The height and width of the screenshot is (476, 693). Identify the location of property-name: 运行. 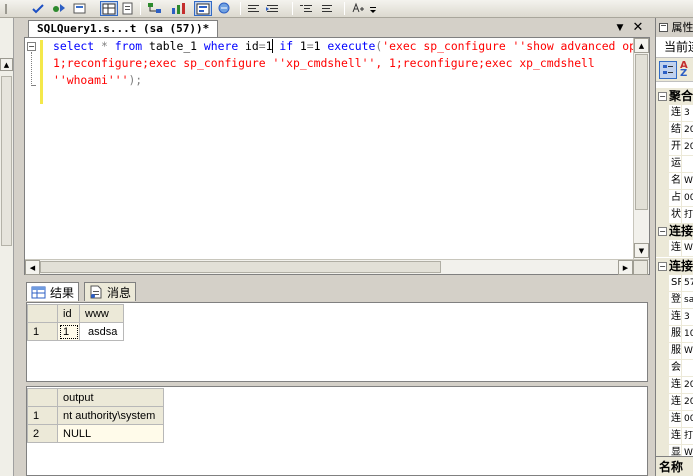
(676, 164).